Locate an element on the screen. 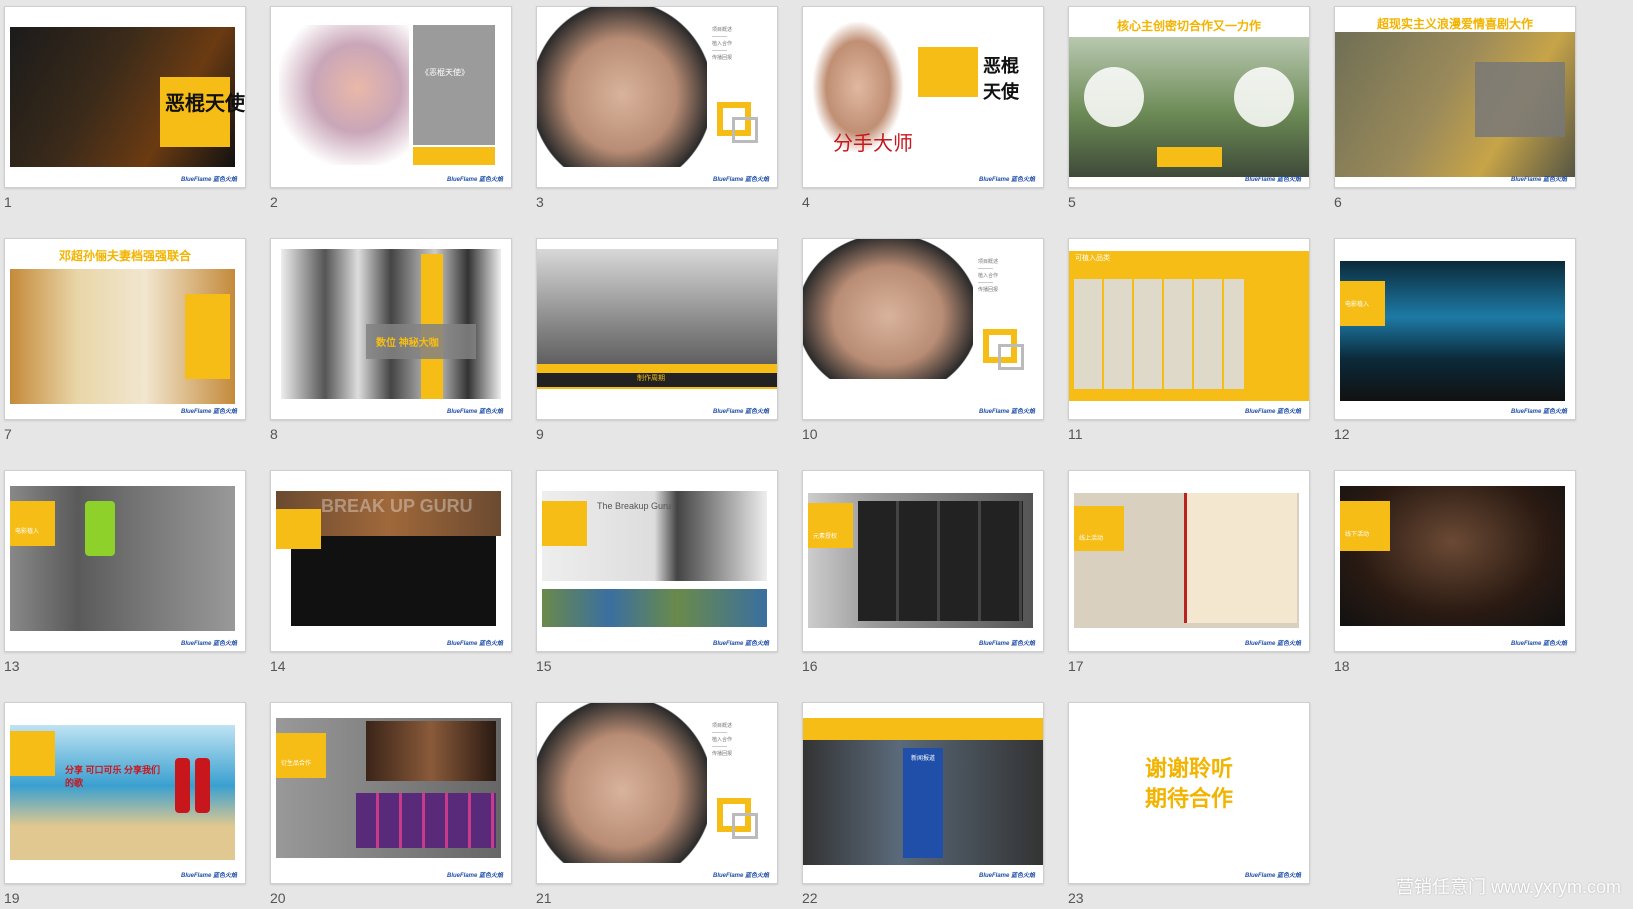 This screenshot has width=1633, height=909. web-screenshot is located at coordinates (1240, 558).